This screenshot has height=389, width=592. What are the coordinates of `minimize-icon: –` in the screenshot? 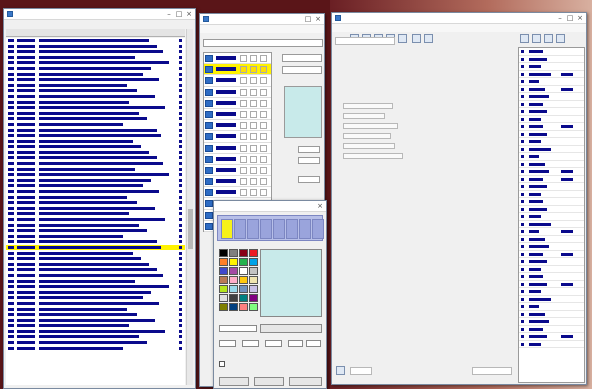 It's located at (560, 18).